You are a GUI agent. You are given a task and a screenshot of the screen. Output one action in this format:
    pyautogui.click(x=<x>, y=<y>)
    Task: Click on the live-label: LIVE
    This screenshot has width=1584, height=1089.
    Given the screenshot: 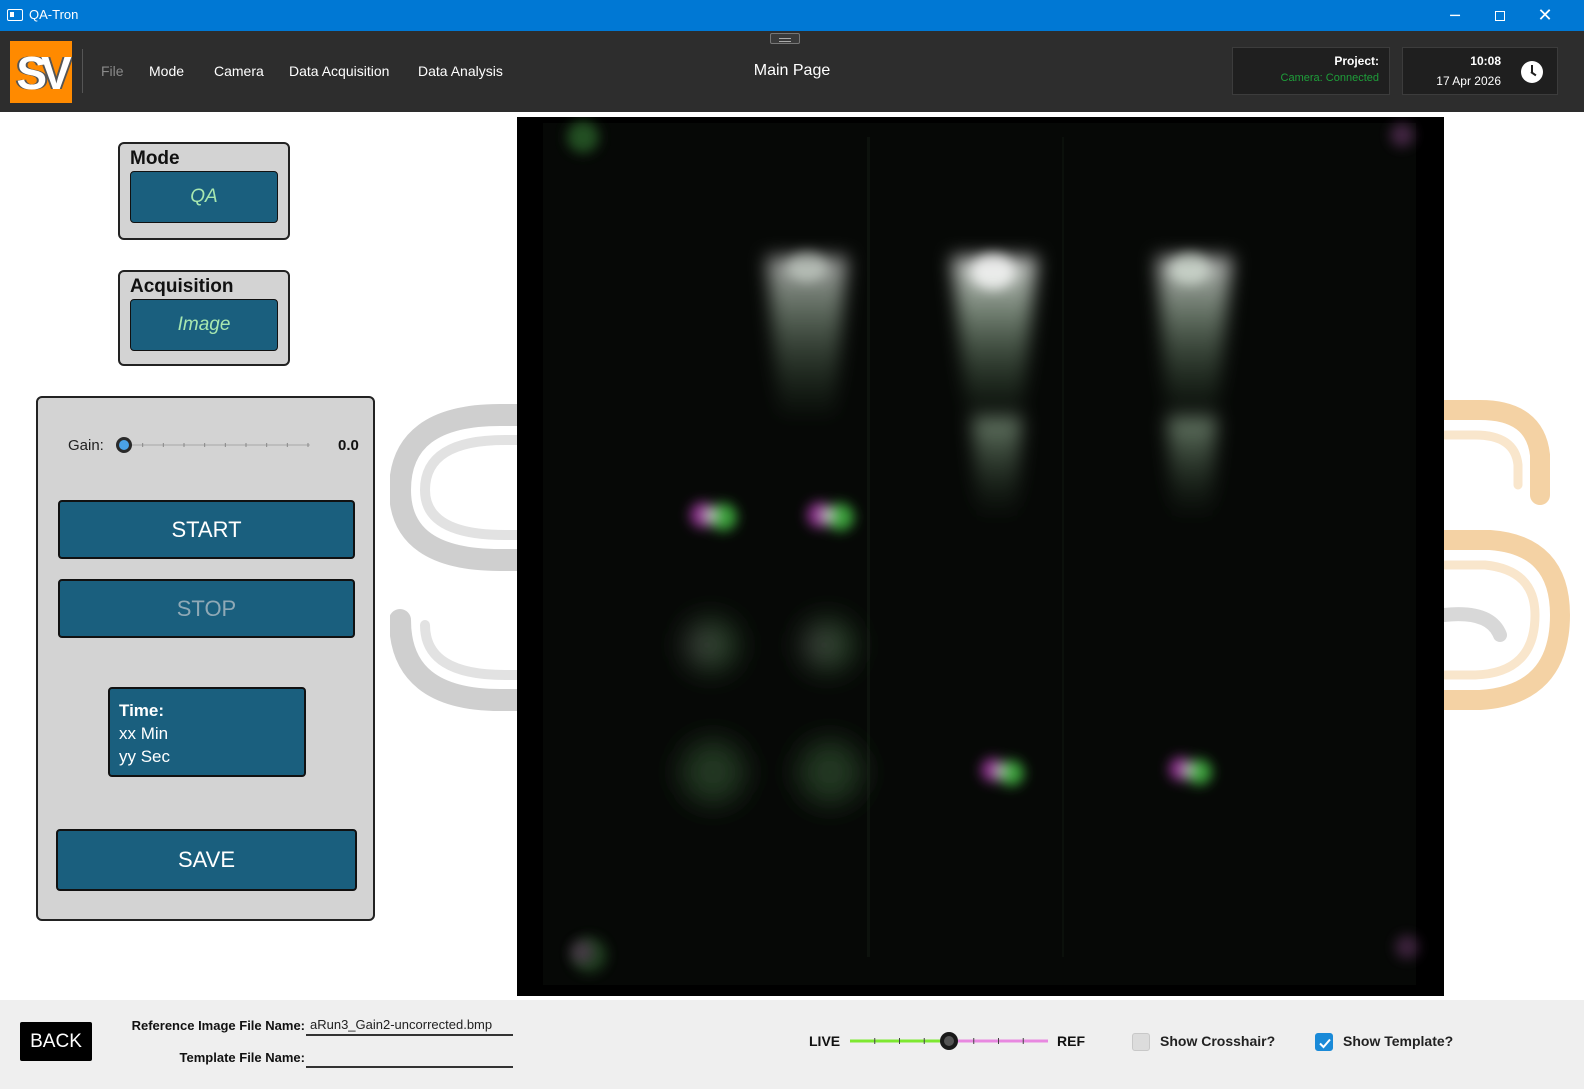 What is the action you would take?
    pyautogui.click(x=825, y=1041)
    